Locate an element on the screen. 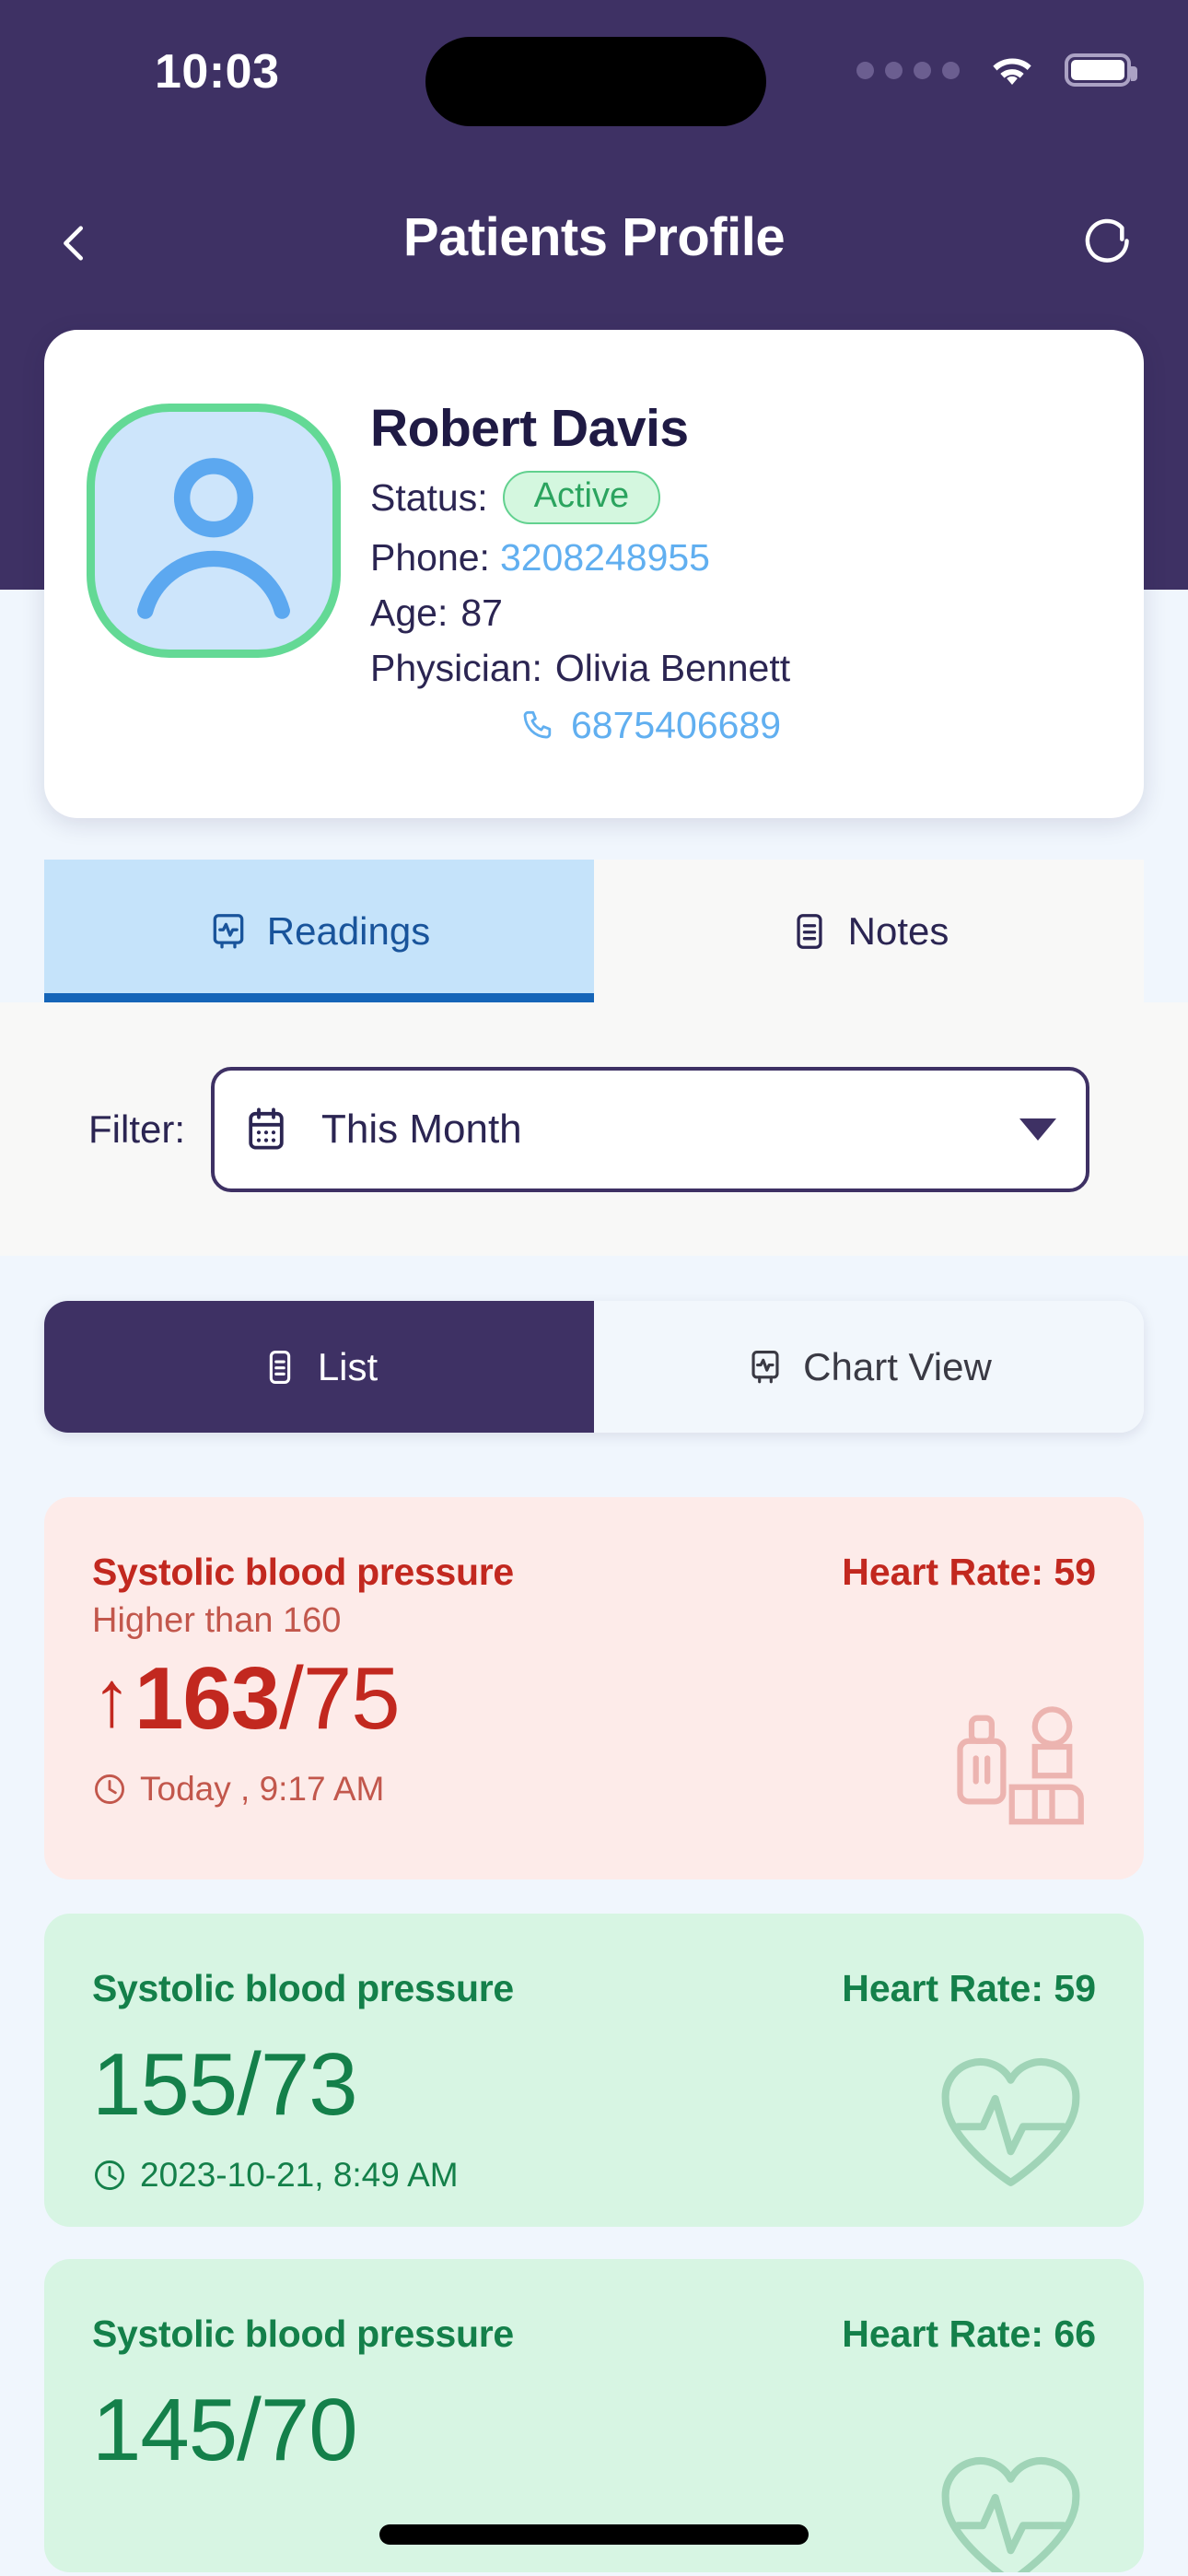 The image size is (1188, 2576). reading-diastolic: 73 is located at coordinates (309, 2084).